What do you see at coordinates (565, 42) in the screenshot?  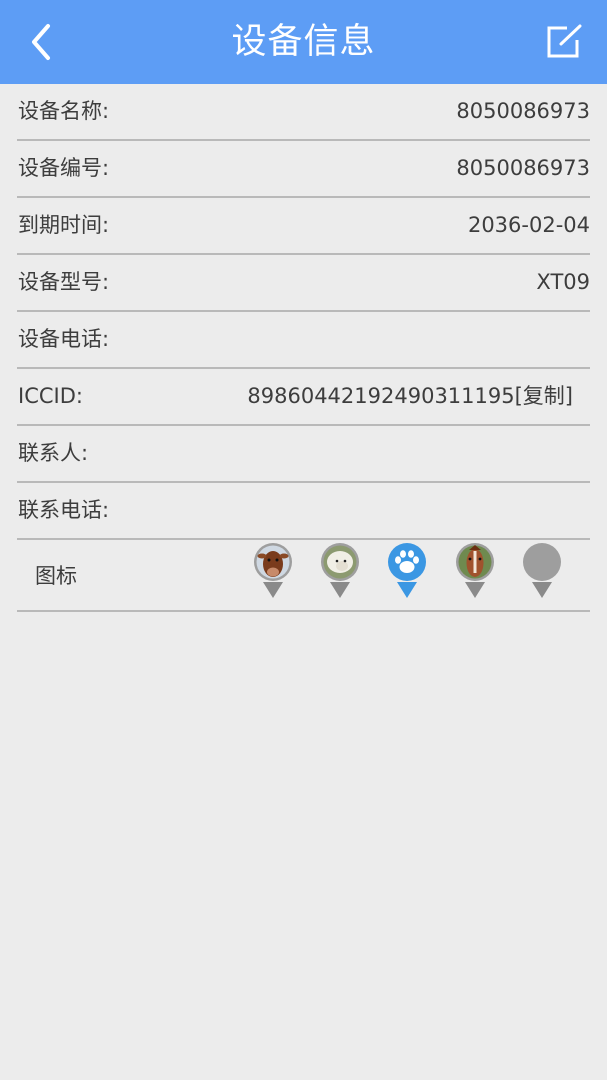 I see `edit-icon` at bounding box center [565, 42].